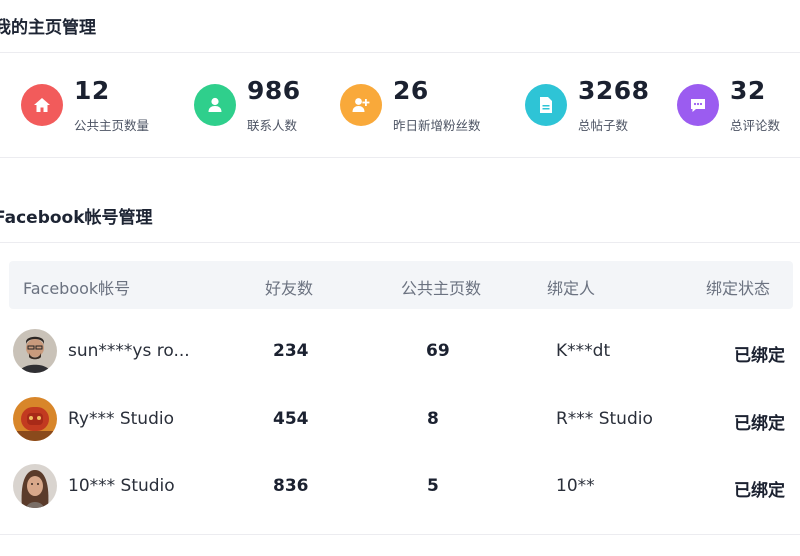  I want to click on column-header-friends: 好友数, so click(289, 288).